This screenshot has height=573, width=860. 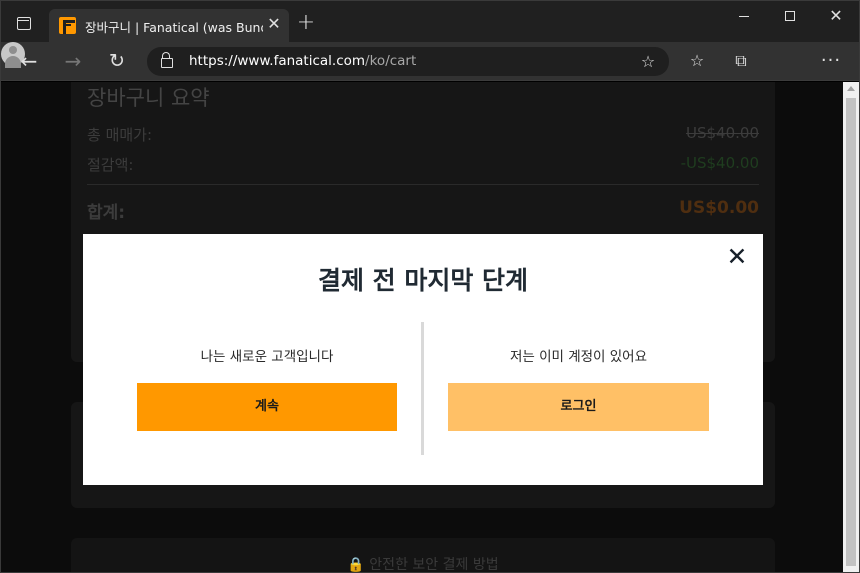 I want to click on minimize-button, so click(x=744, y=17).